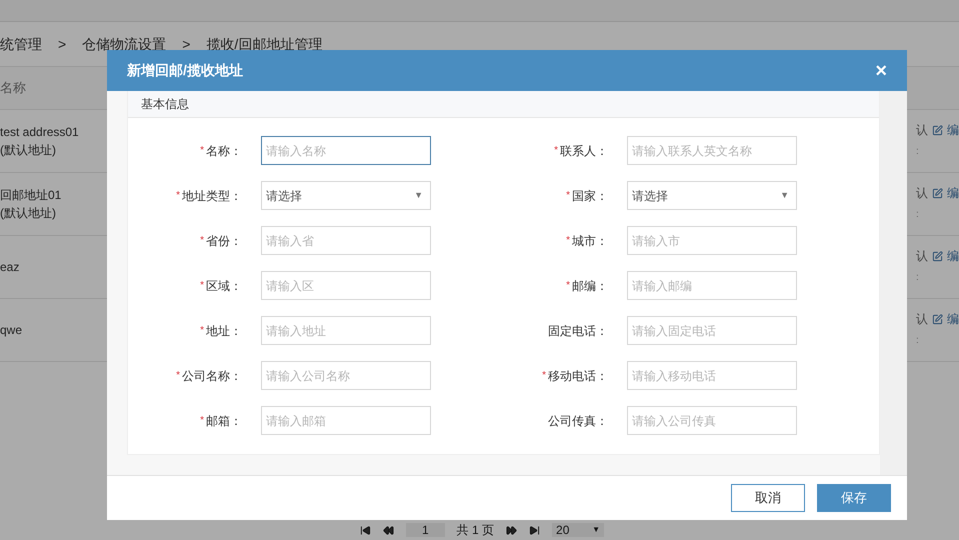  I want to click on save-button: 保存, so click(854, 498).